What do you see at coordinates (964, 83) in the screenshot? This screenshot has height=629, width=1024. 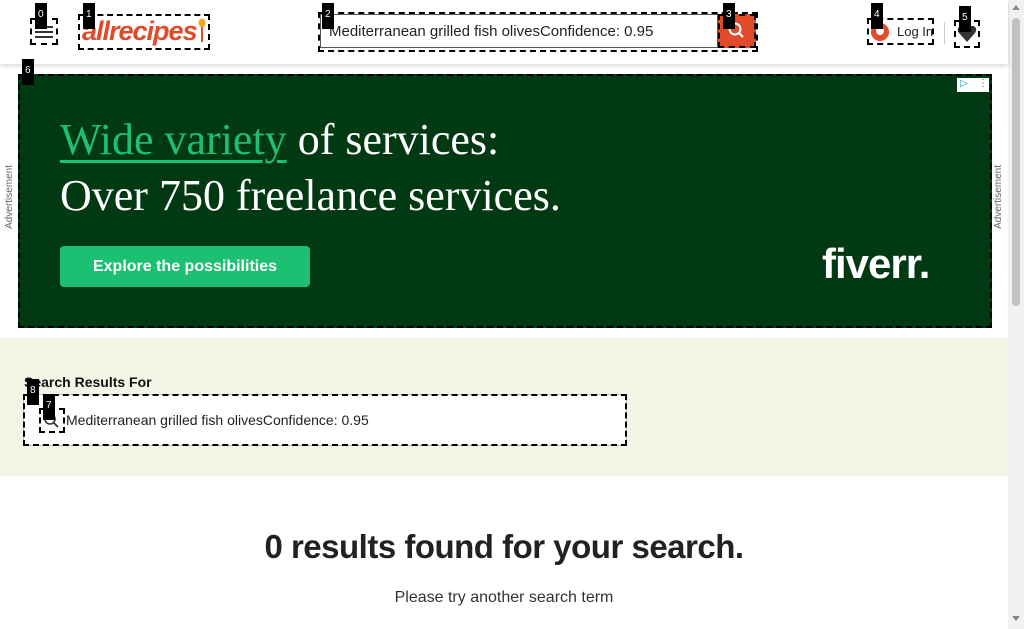 I see `adchoices-icon: ▷` at bounding box center [964, 83].